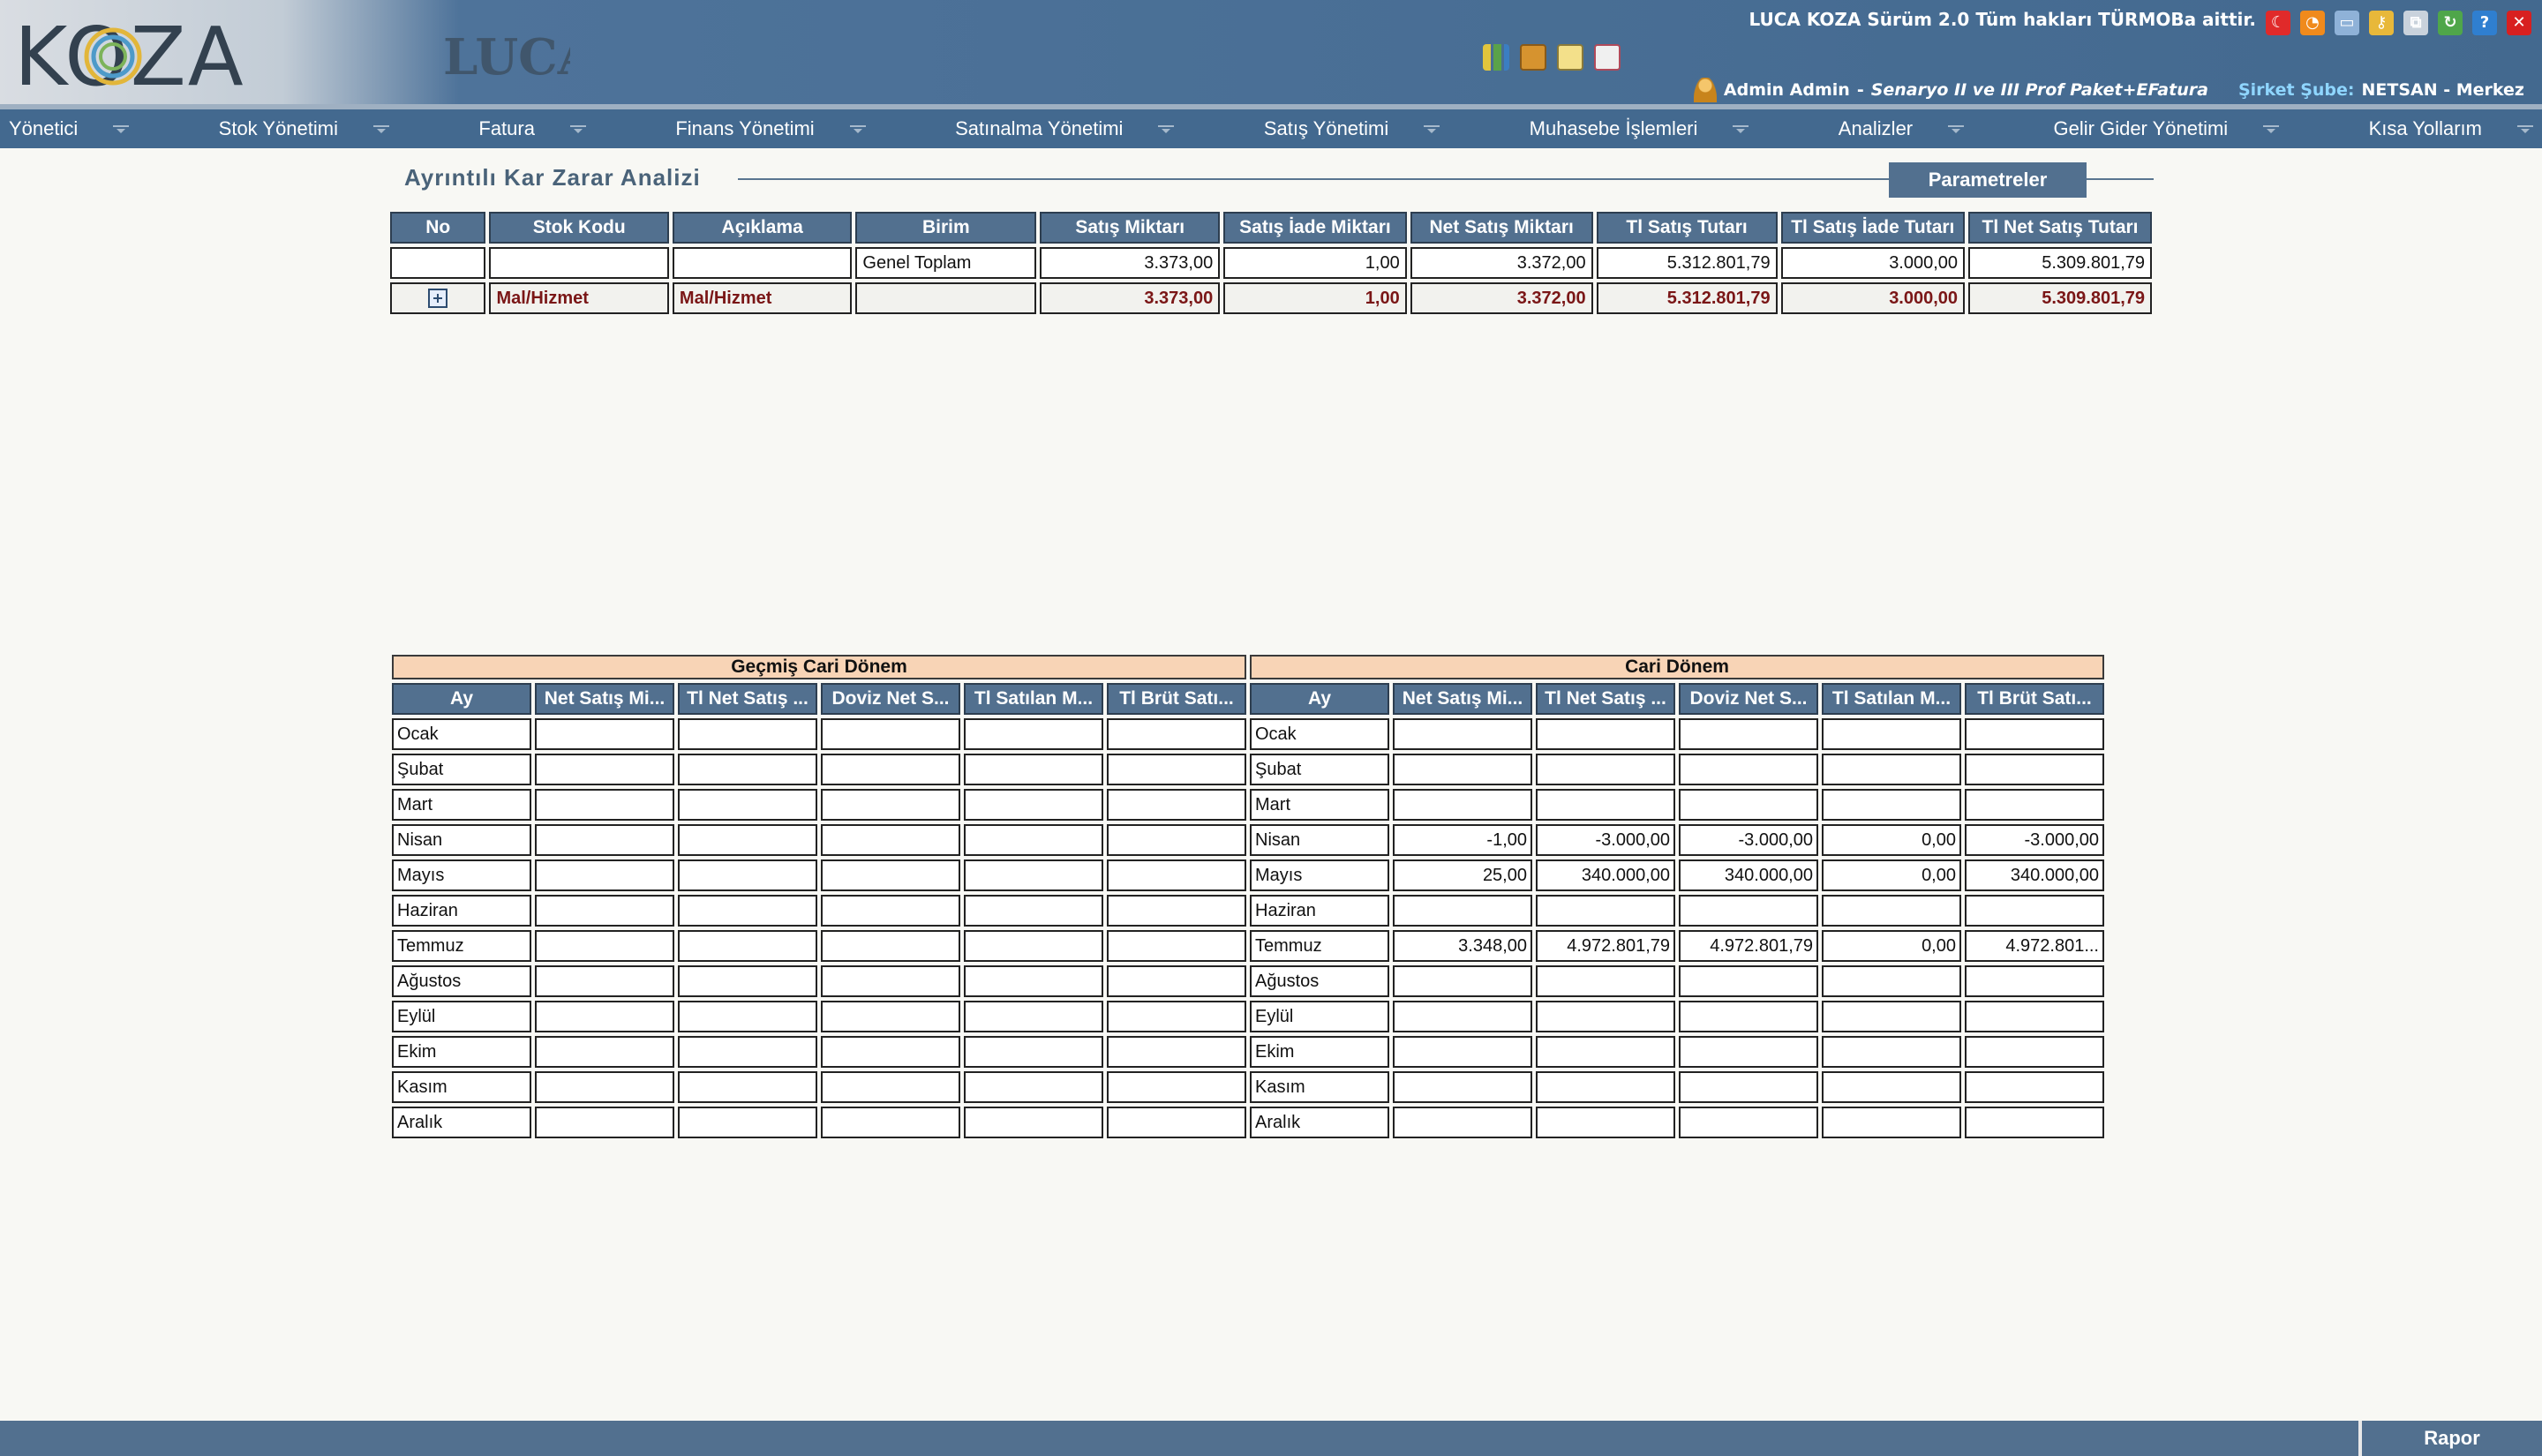 The width and height of the screenshot is (2542, 1456). I want to click on menu-satinalma-yonetimi: Satınalma Yönetimi, so click(1065, 128).